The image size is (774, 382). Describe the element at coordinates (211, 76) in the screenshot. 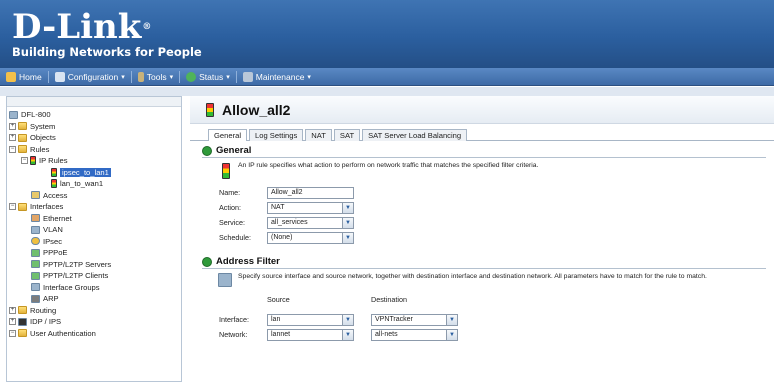

I see `menu-status-label: Status` at that location.